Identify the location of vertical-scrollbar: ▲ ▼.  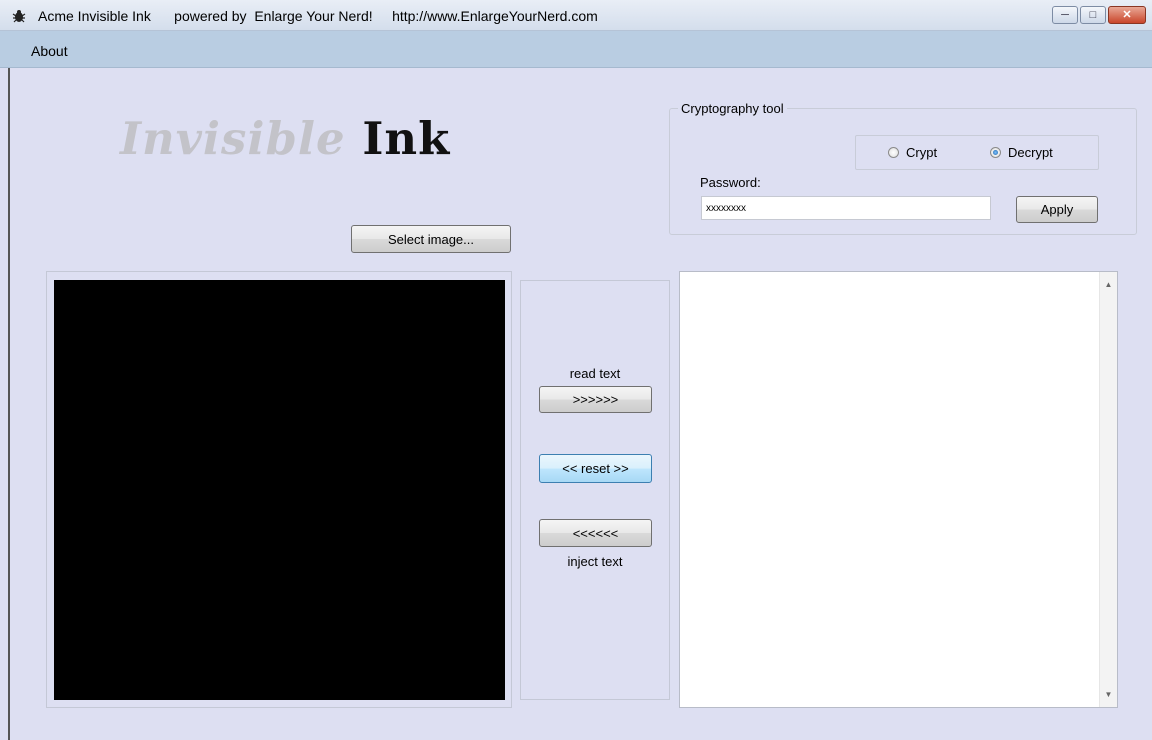
(1108, 489).